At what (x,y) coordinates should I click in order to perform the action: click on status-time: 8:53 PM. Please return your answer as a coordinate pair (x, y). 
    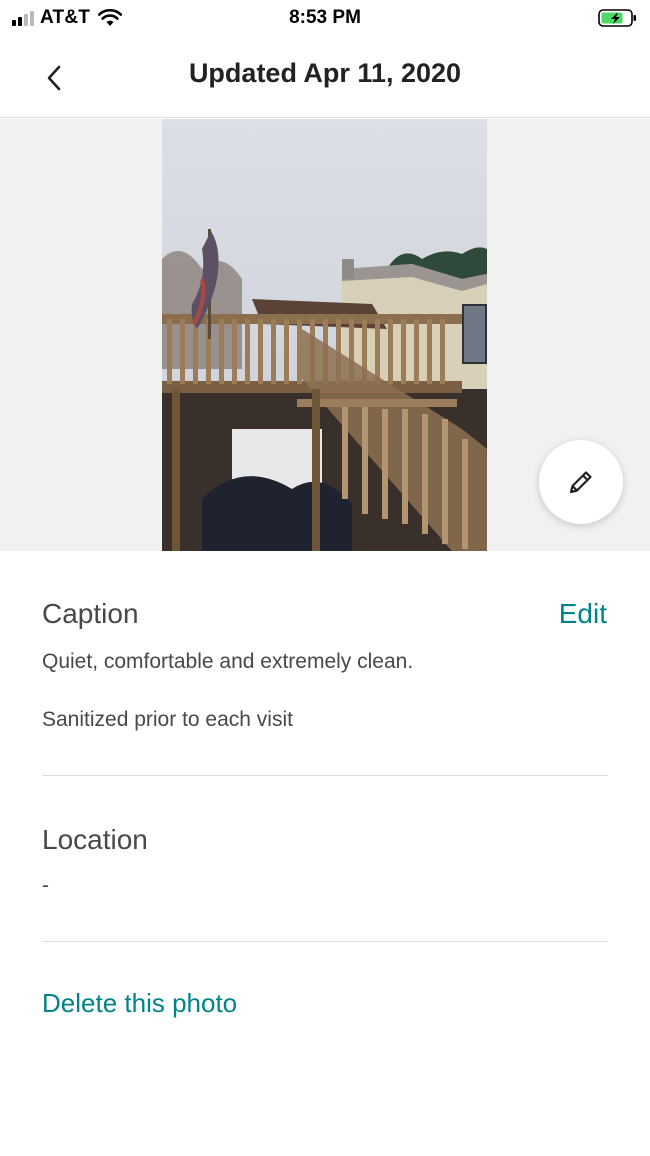
    Looking at the image, I should click on (325, 17).